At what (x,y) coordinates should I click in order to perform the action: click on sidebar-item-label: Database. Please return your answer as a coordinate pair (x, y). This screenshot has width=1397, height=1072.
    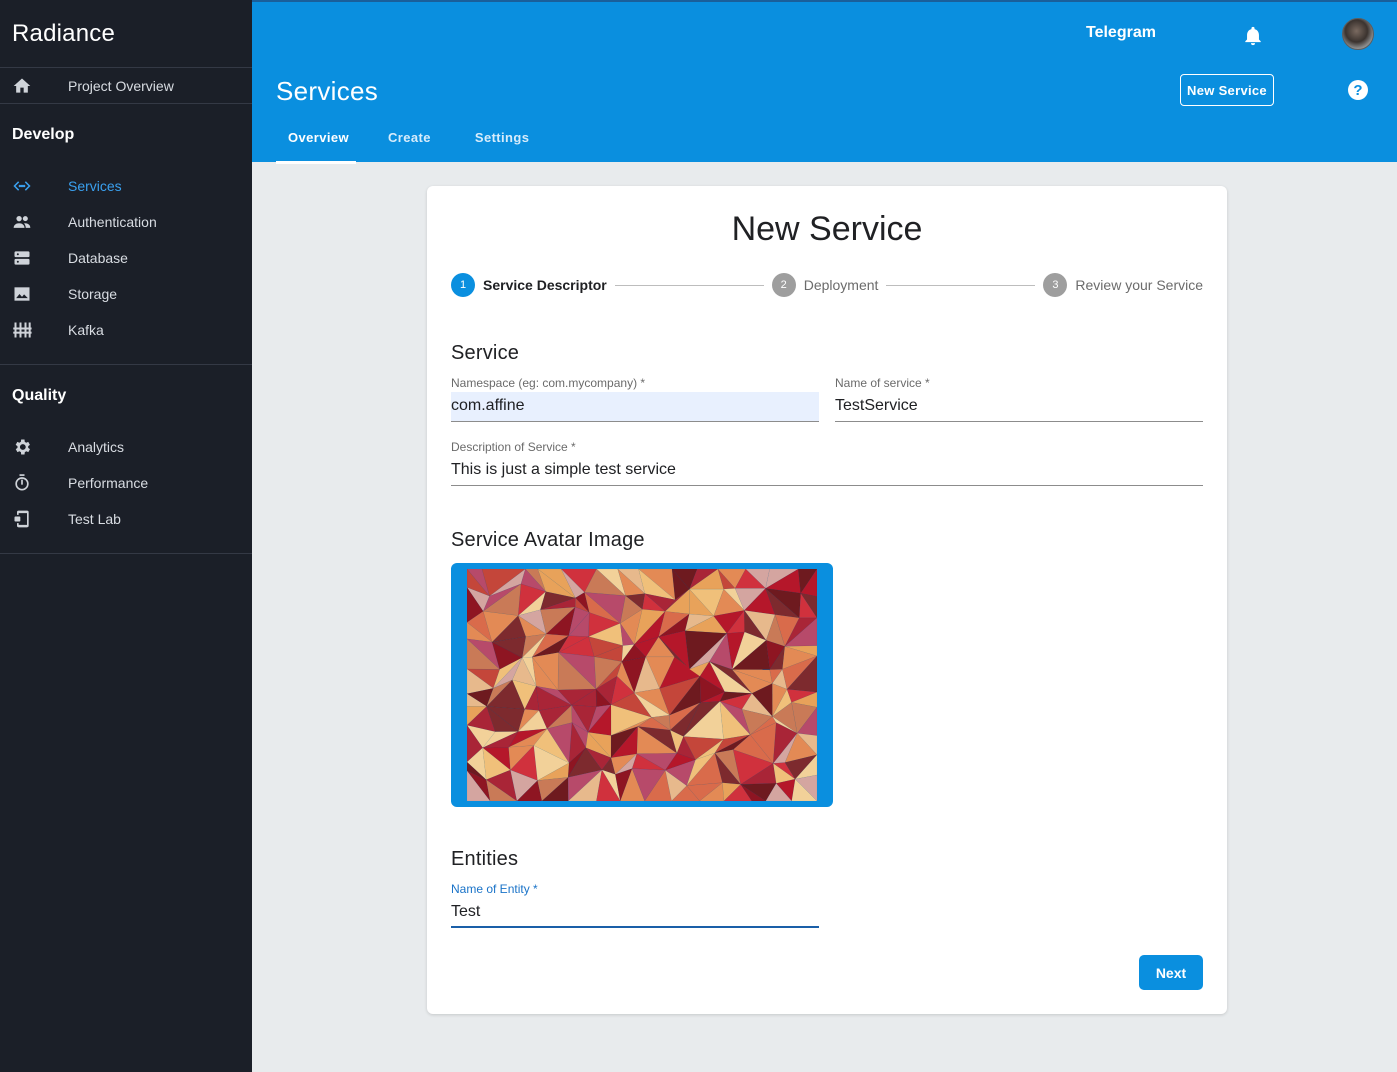
    Looking at the image, I should click on (98, 258).